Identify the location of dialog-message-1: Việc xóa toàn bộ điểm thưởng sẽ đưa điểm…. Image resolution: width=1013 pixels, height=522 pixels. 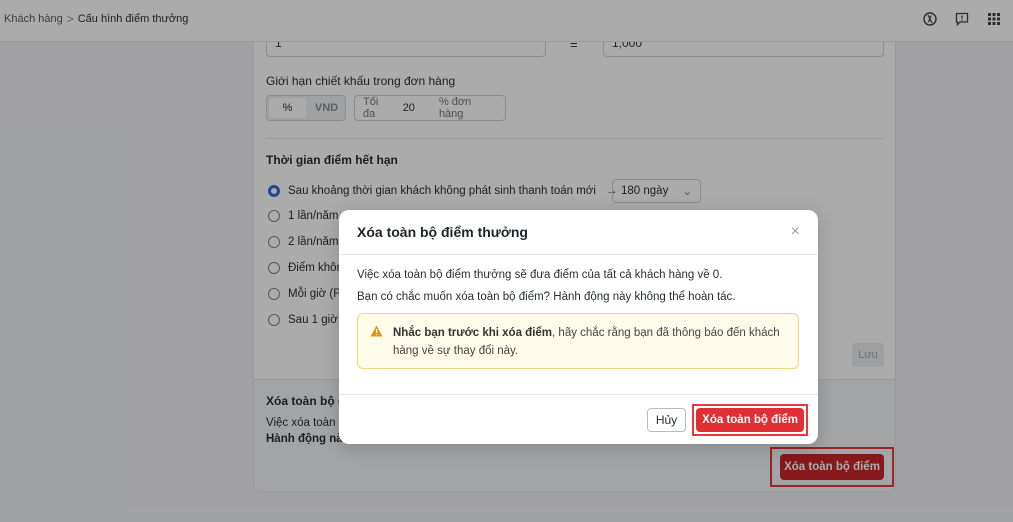
(540, 275).